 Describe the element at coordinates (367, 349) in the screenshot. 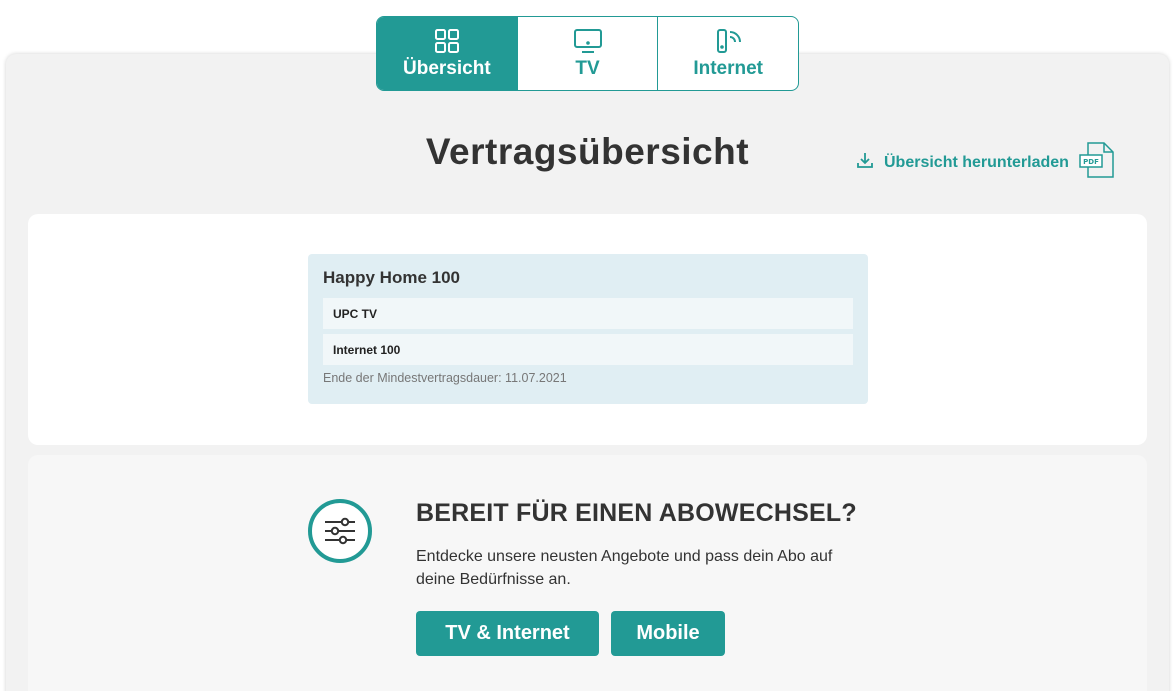

I see `service-label: Internet 100` at that location.